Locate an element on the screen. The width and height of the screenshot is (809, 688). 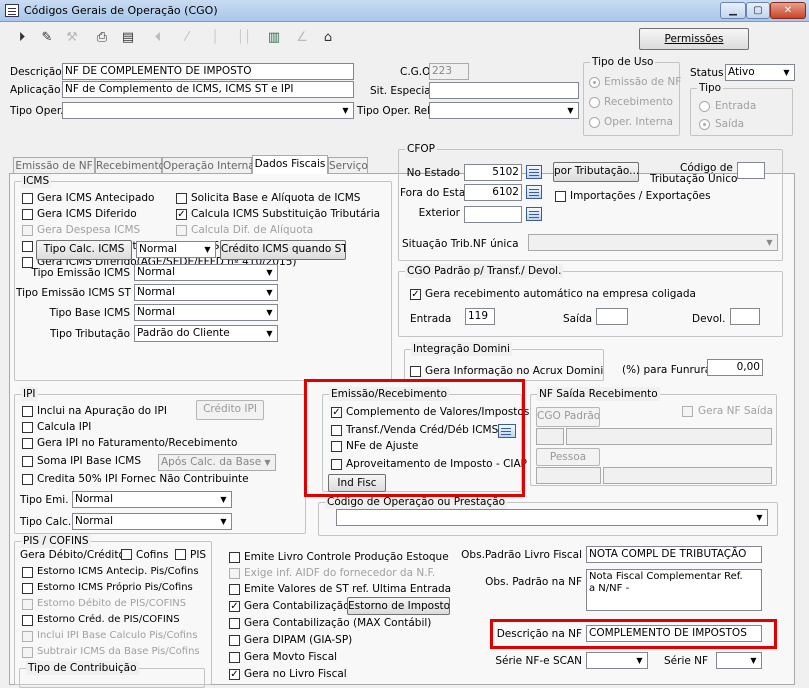
gera-livro-fiscal-checkbox: ✓ is located at coordinates (234, 674).